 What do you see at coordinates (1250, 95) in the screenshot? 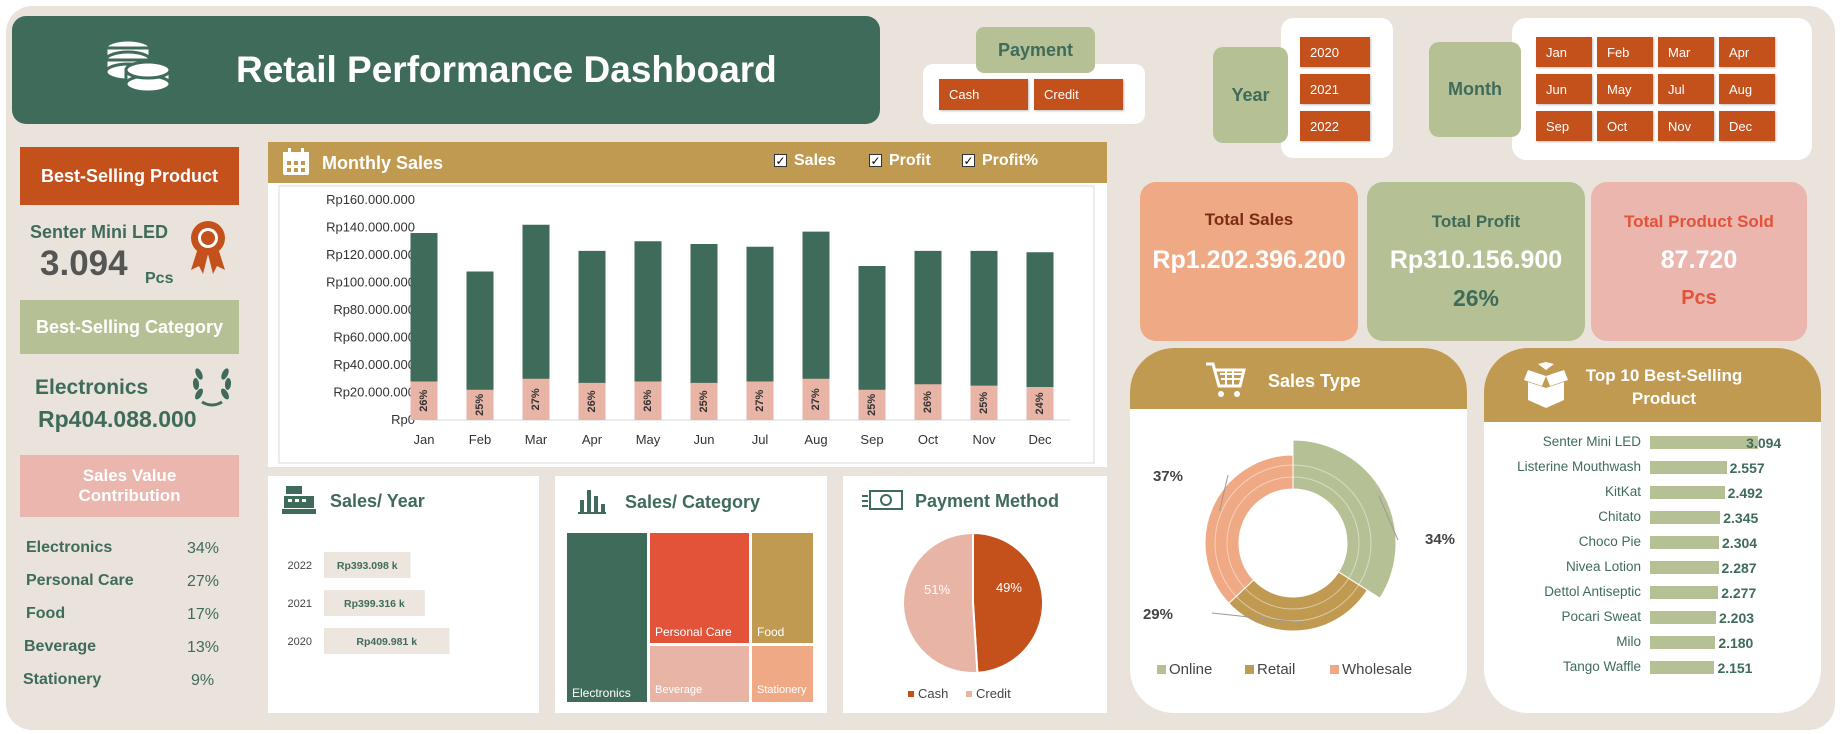
I see `year-slicer-label: Year` at bounding box center [1250, 95].